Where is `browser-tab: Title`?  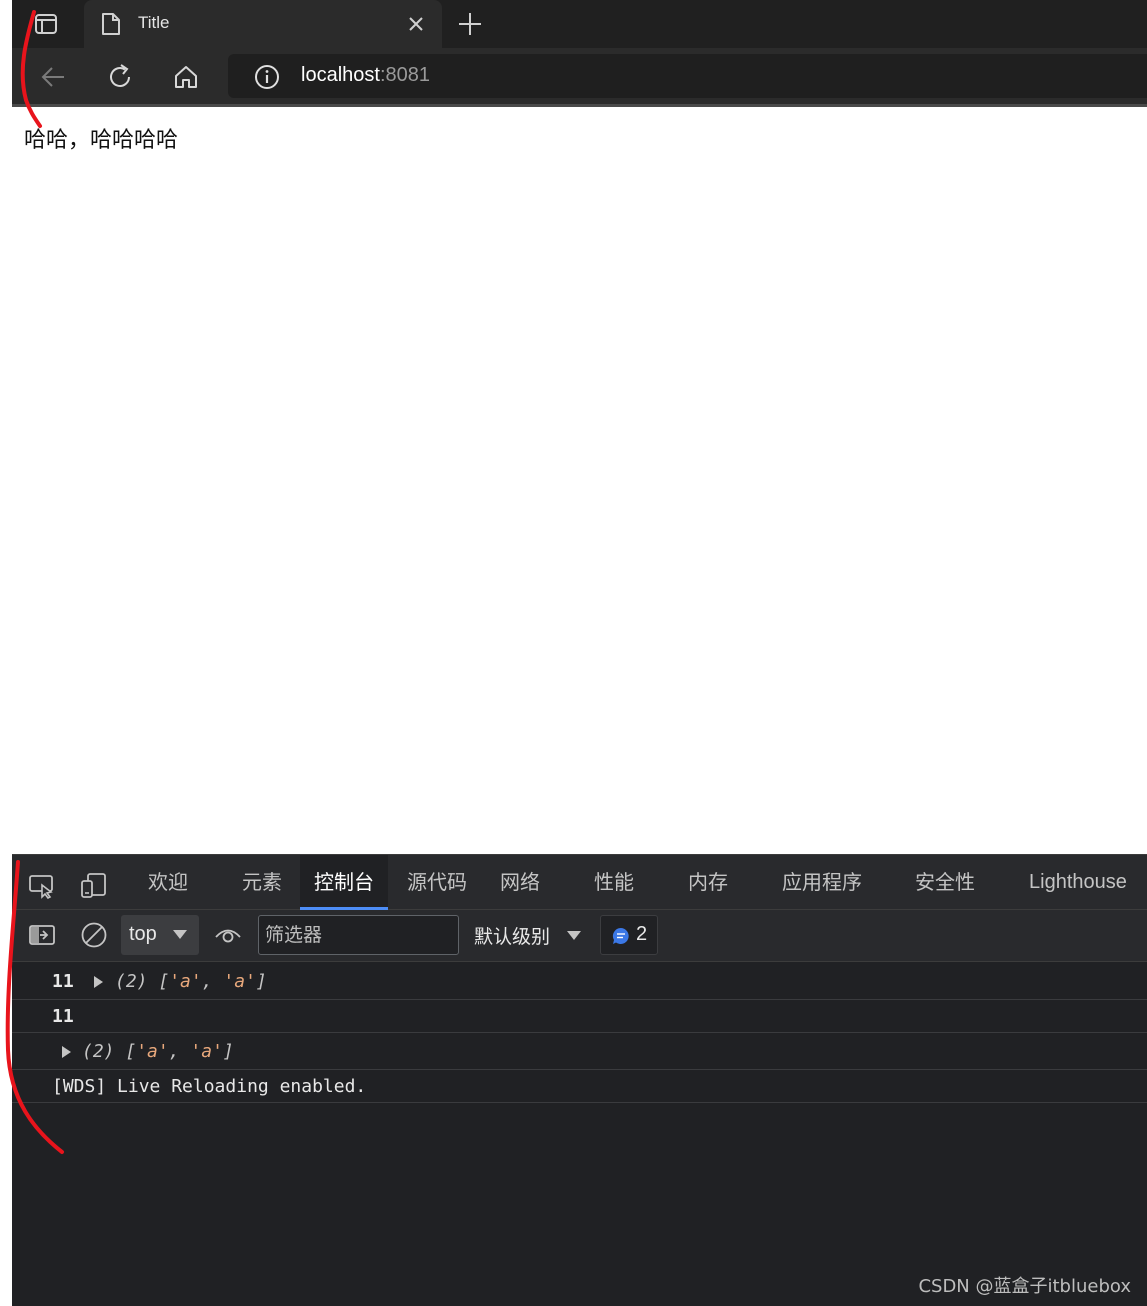 browser-tab: Title is located at coordinates (263, 24).